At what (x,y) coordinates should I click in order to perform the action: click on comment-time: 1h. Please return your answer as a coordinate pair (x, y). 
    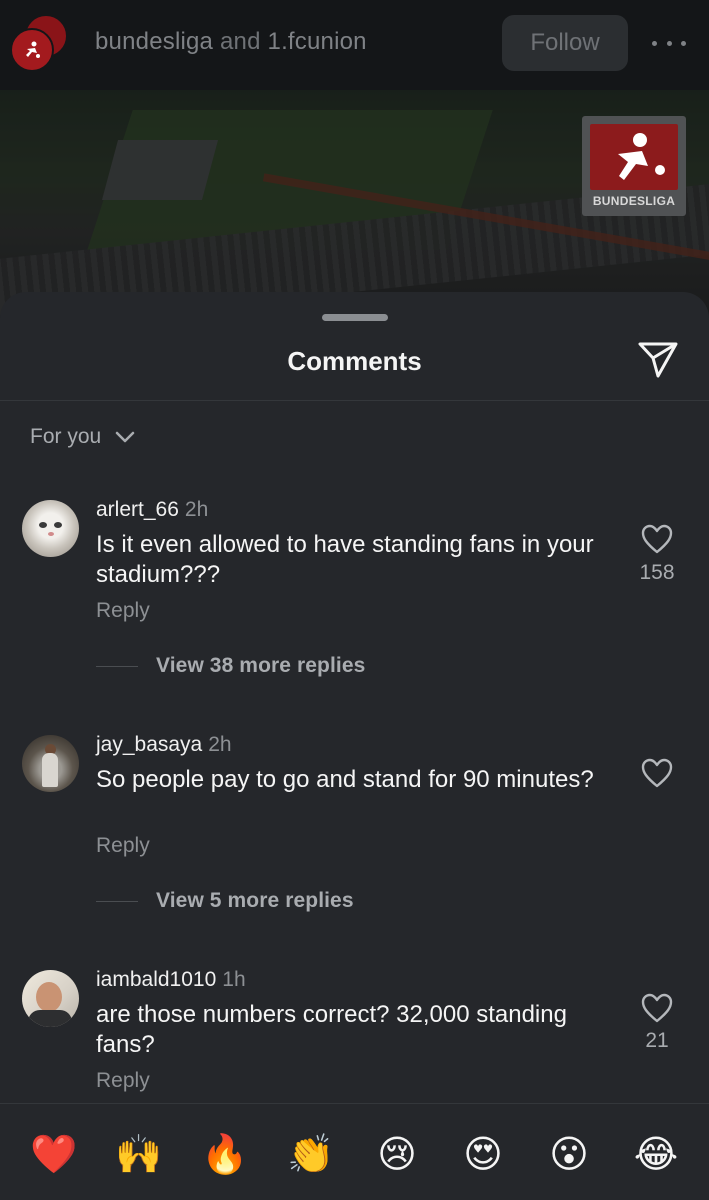
    Looking at the image, I should click on (234, 979).